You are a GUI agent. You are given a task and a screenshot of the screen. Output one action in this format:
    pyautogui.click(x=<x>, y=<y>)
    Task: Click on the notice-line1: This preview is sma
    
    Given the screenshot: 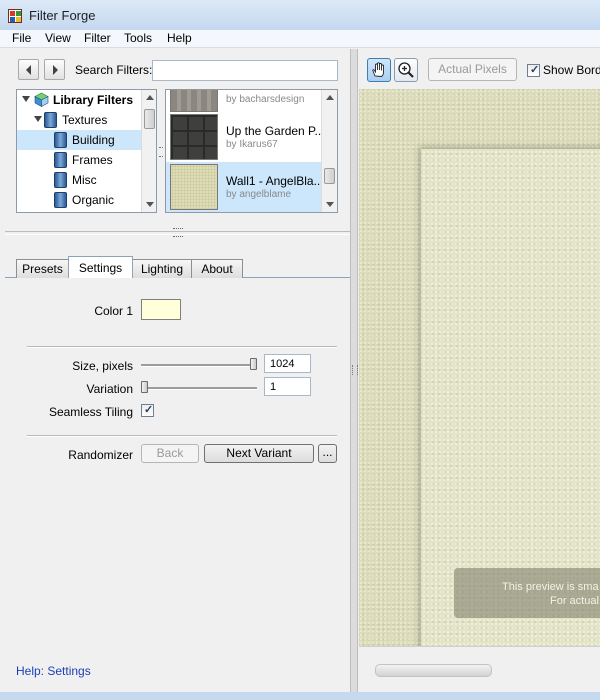 What is the action you would take?
    pyautogui.click(x=550, y=587)
    